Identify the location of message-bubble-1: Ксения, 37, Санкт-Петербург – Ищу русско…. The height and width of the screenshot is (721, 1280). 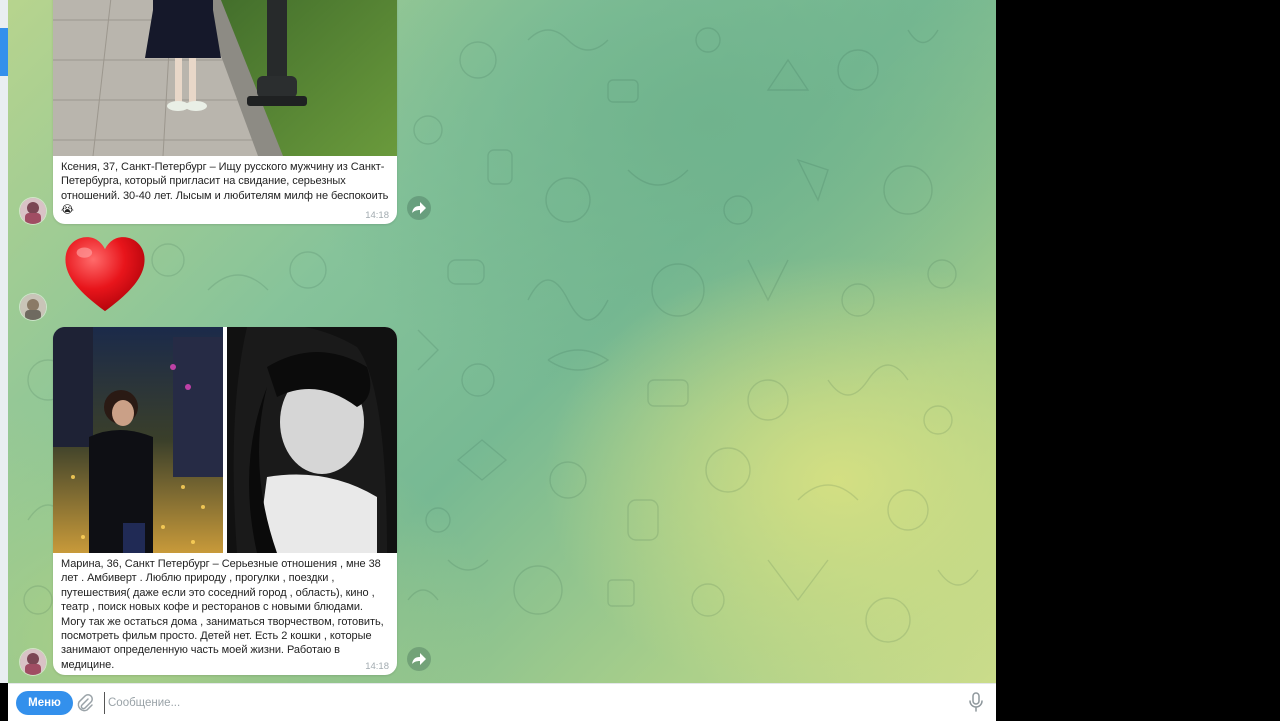
(225, 112).